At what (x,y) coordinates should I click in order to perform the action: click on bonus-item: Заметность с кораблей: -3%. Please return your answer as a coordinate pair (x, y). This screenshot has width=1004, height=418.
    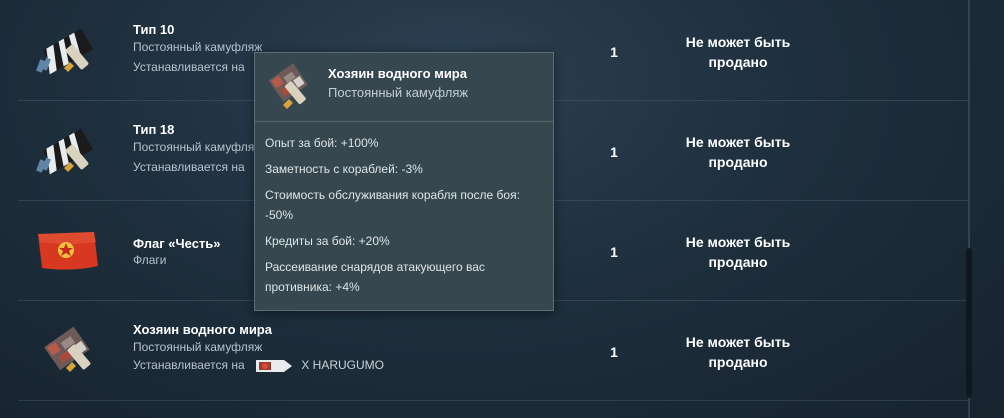
    Looking at the image, I should click on (344, 169).